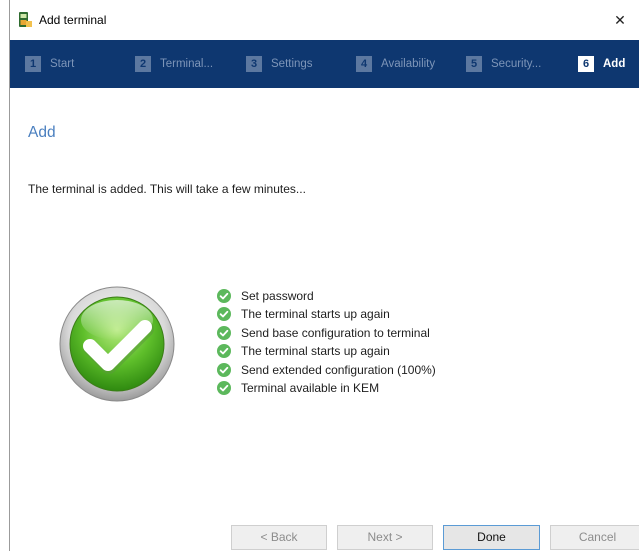  What do you see at coordinates (491, 537) in the screenshot?
I see `done-button: Done` at bounding box center [491, 537].